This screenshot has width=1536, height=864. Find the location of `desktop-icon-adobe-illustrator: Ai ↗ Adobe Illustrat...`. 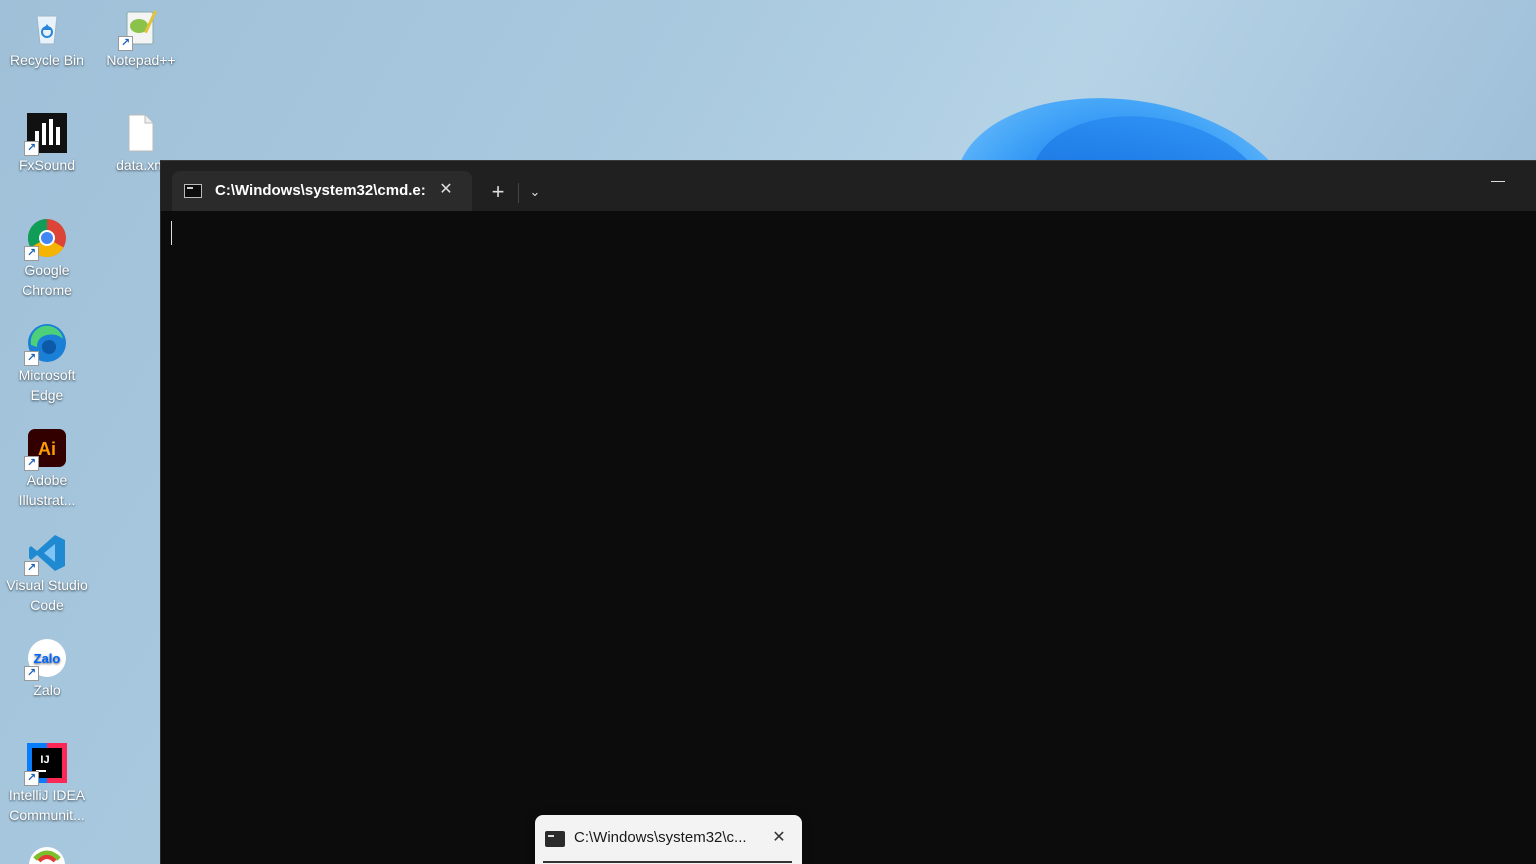

desktop-icon-adobe-illustrator: Ai ↗ Adobe Illustrat... is located at coordinates (47, 469).